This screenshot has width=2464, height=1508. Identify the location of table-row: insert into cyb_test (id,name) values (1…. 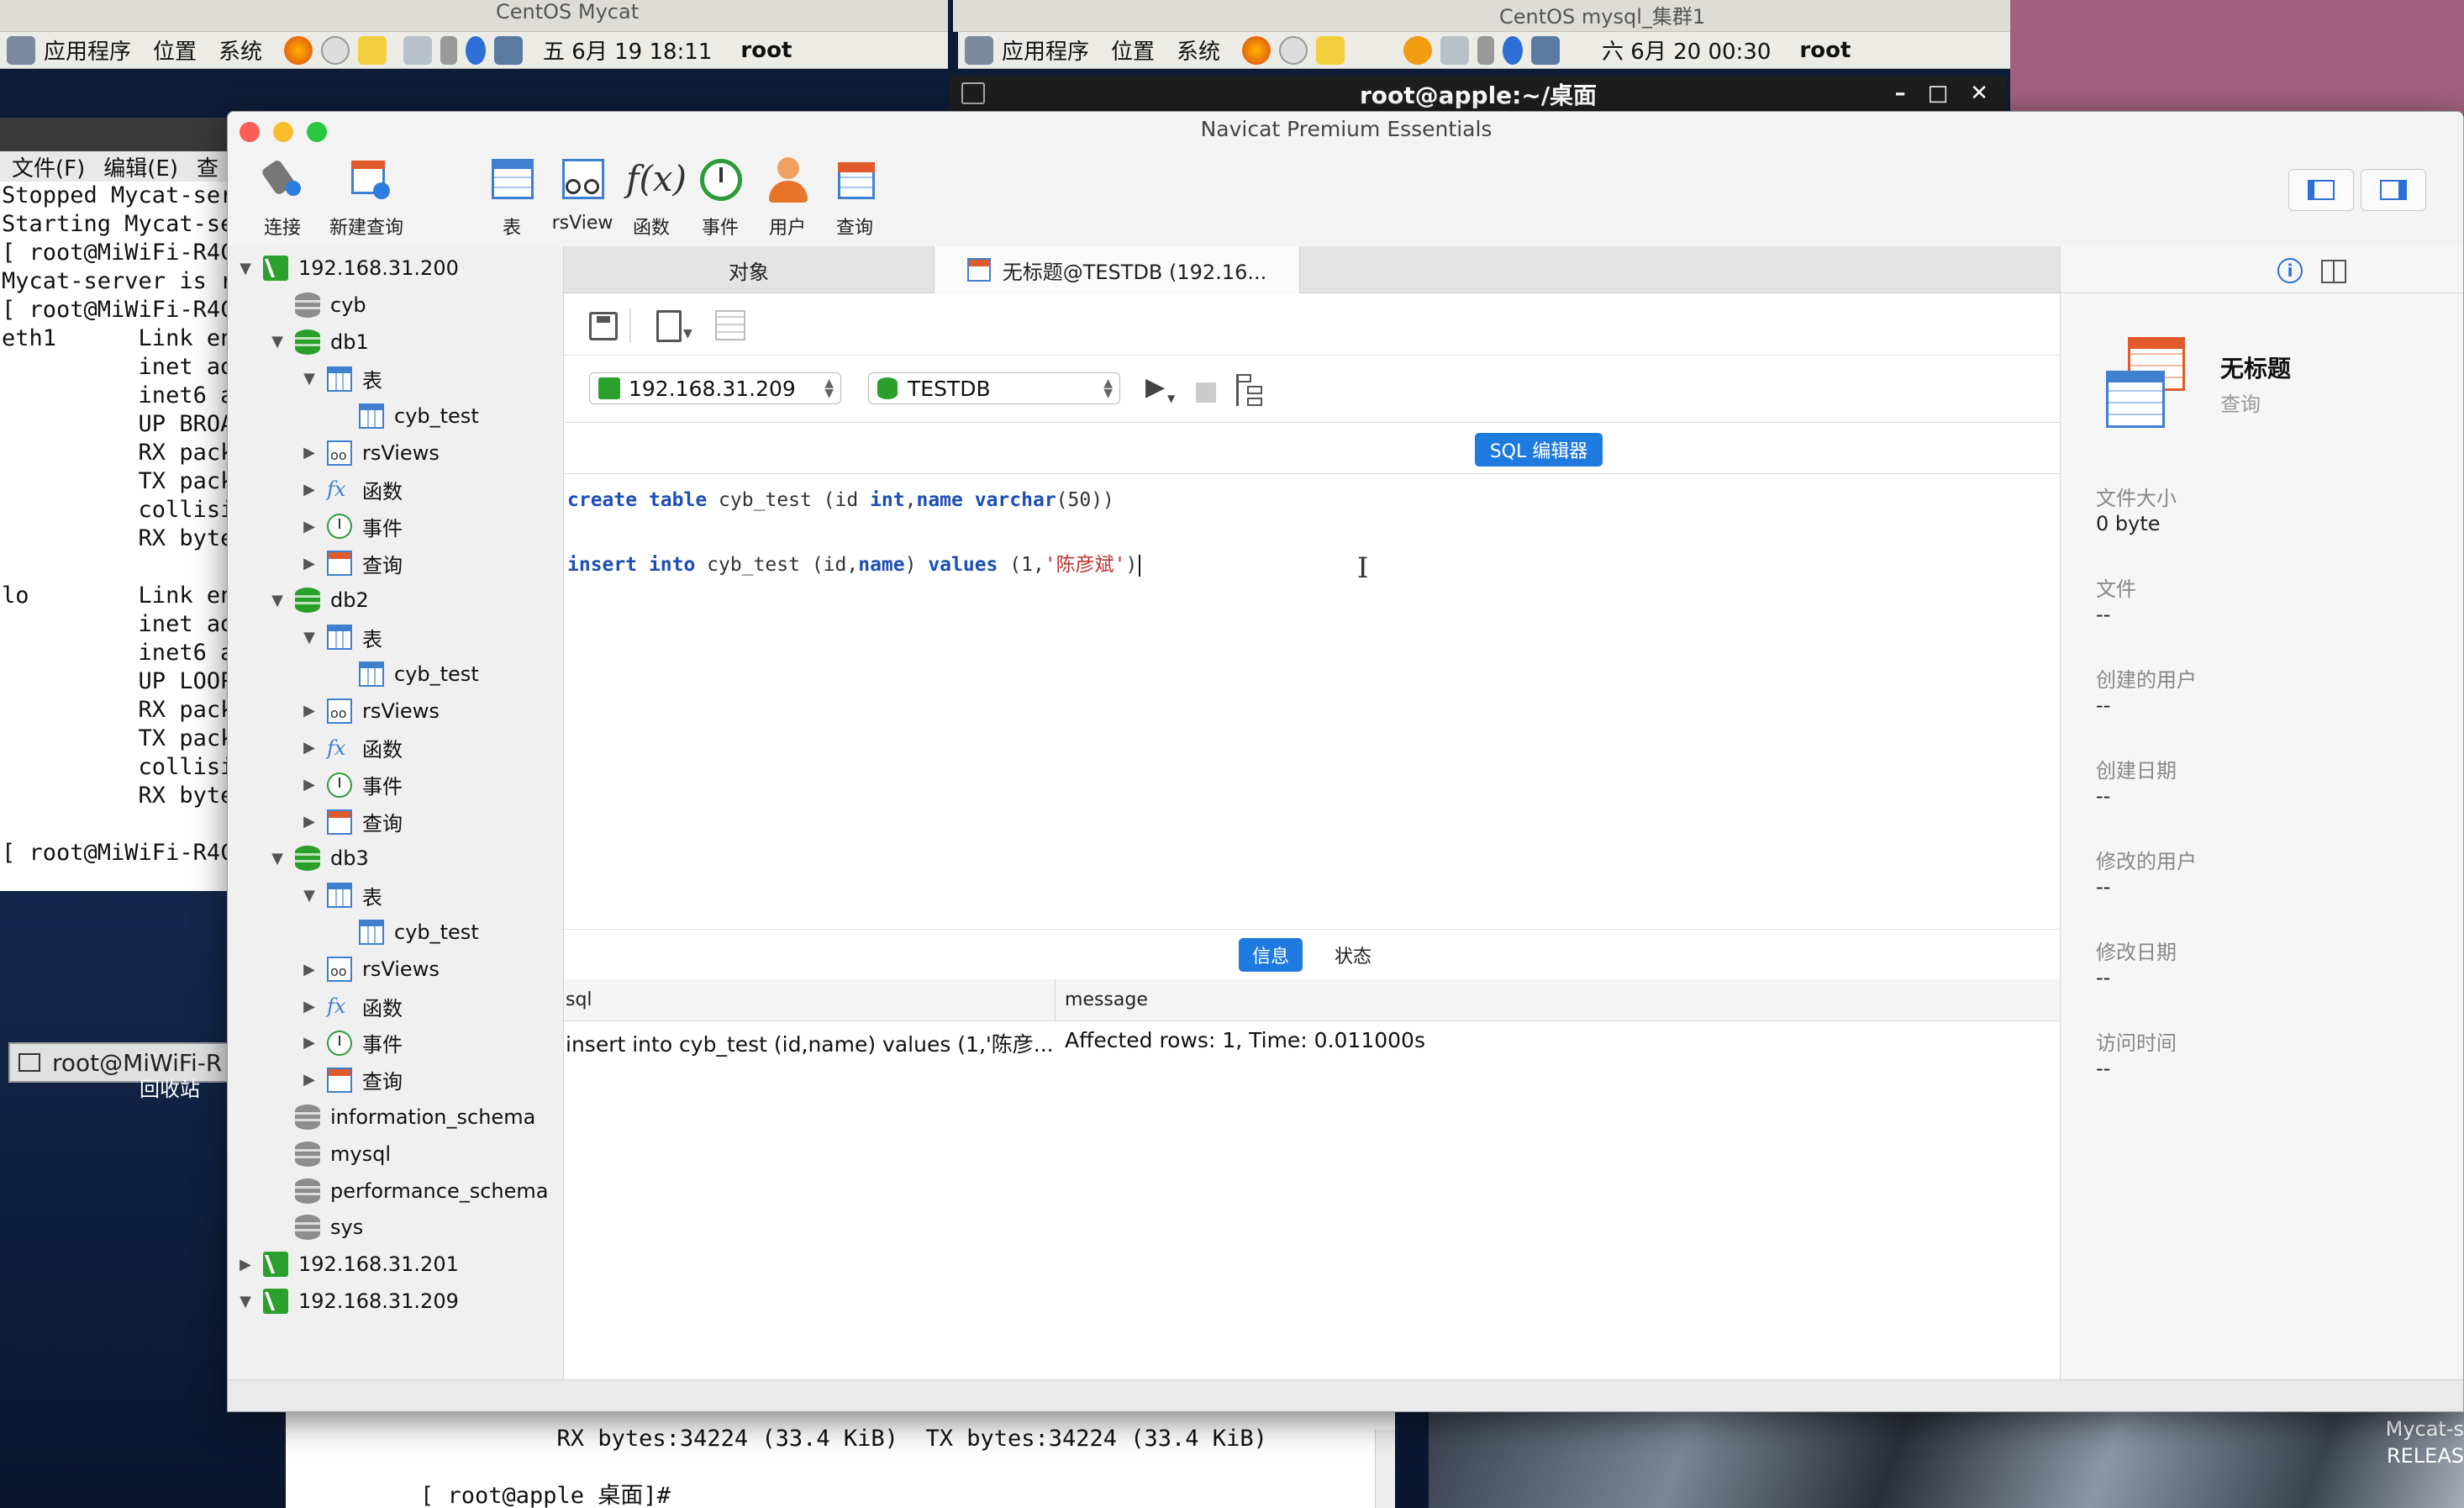
(1312, 1040).